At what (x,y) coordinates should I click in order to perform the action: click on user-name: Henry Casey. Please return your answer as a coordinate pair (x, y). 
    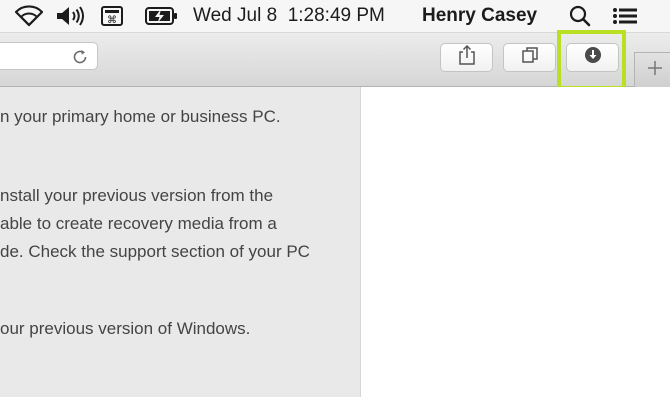
    Looking at the image, I should click on (480, 15).